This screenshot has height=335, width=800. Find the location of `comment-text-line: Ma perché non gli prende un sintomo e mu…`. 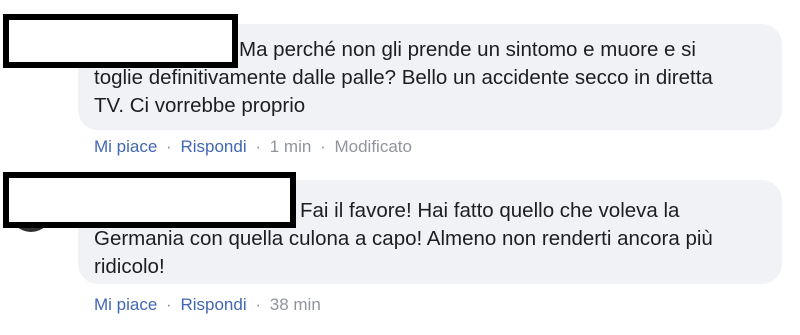

comment-text-line: Ma perché non gli prende un sintomo e mu… is located at coordinates (467, 49).